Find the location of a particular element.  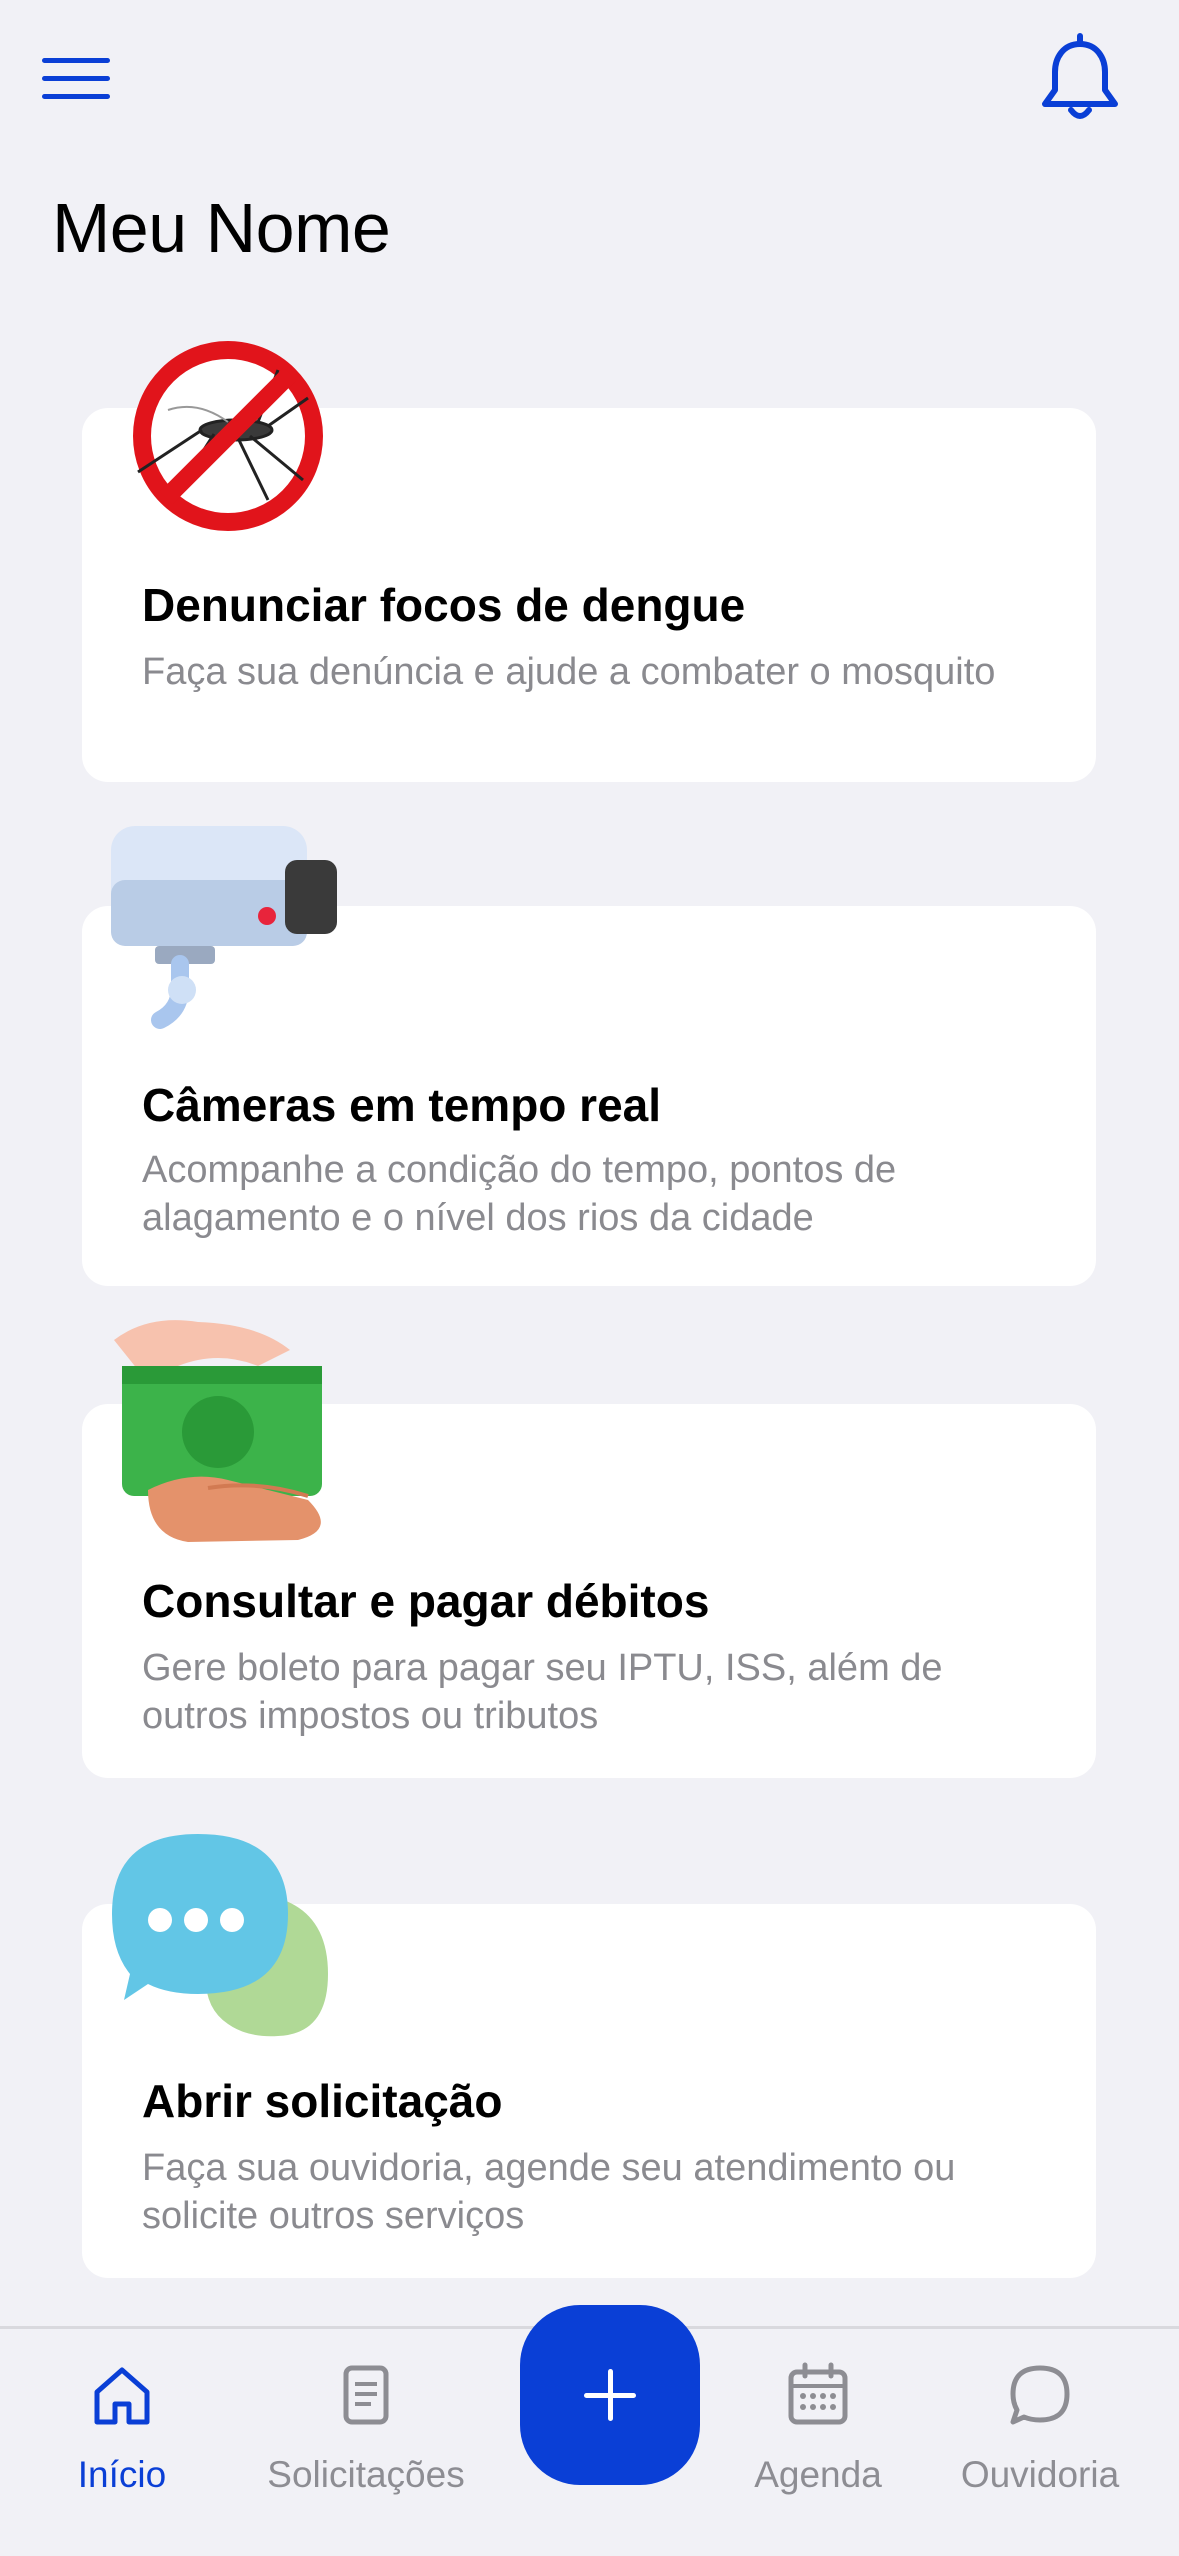

card-title: Câmeras em tempo real is located at coordinates (402, 1105).